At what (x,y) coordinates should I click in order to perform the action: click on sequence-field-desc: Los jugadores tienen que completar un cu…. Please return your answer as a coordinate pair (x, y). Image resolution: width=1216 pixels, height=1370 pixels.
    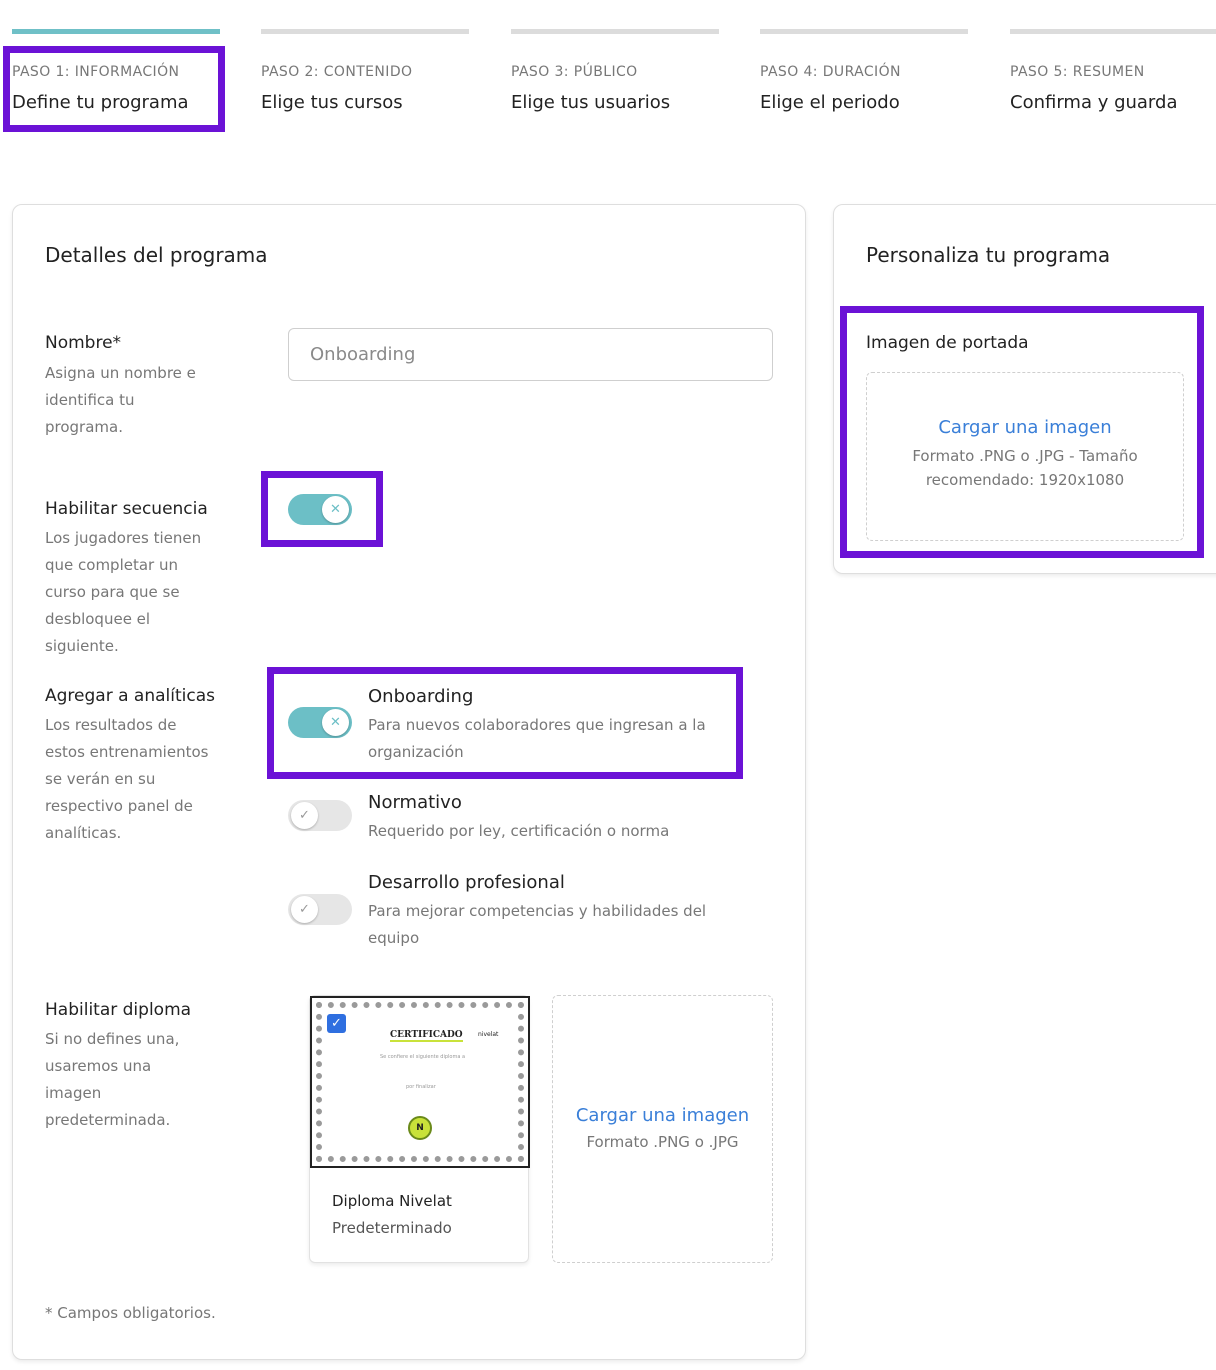
    Looking at the image, I should click on (123, 592).